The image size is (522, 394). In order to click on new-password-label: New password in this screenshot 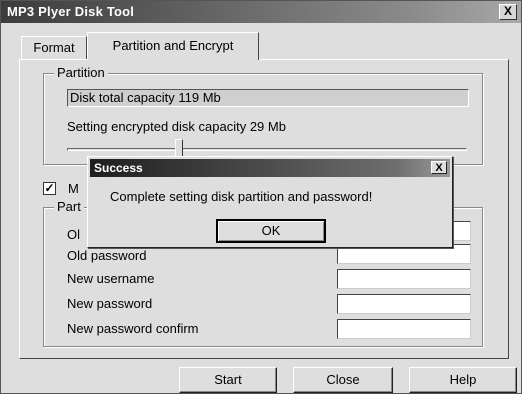, I will do `click(110, 303)`.